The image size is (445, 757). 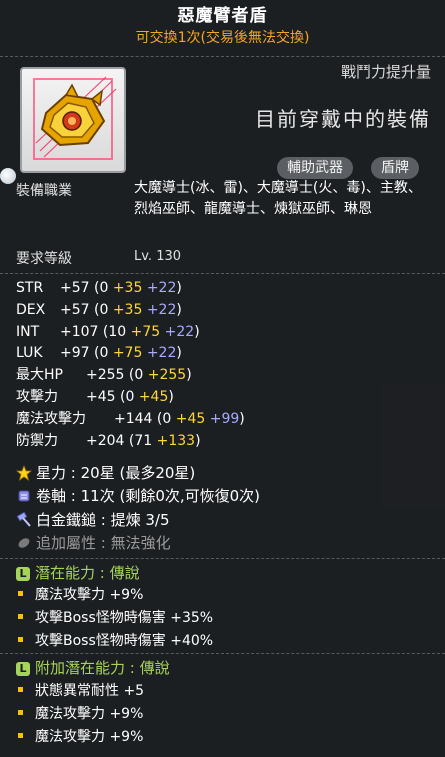 I want to click on scroll-icon, so click(x=24, y=496).